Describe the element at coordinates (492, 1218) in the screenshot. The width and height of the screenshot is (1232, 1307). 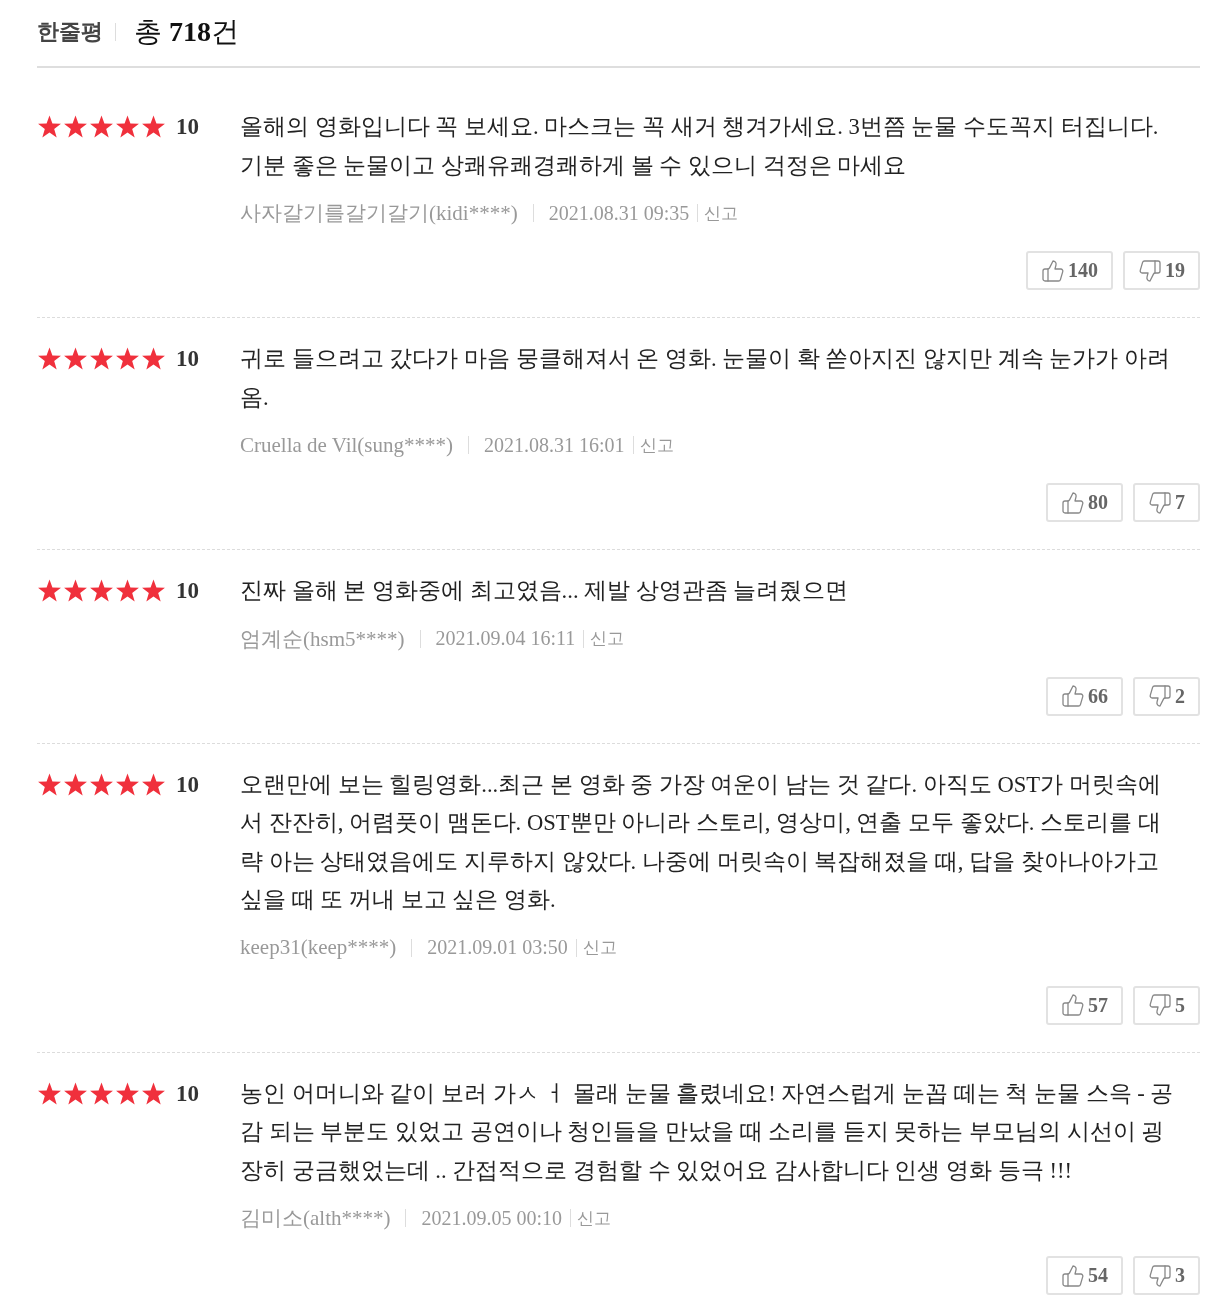
I see `review-date: 2021.09.05 00:10` at that location.